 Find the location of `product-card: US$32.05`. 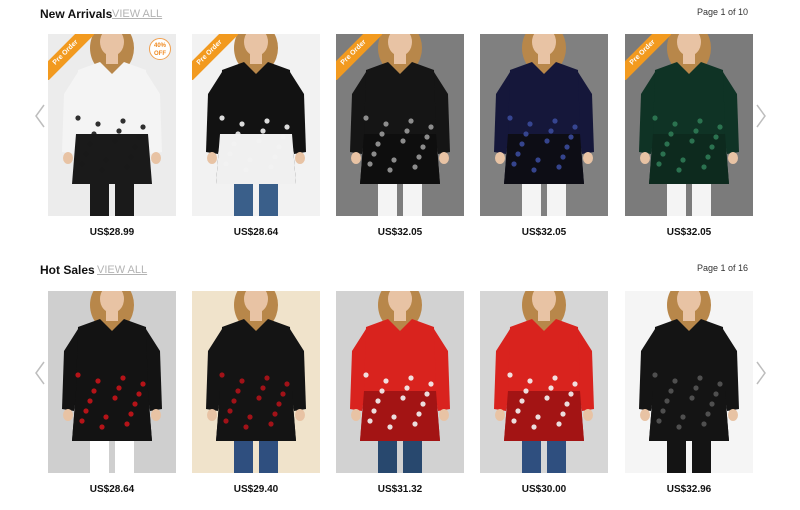

product-card: US$32.05 is located at coordinates (544, 136).